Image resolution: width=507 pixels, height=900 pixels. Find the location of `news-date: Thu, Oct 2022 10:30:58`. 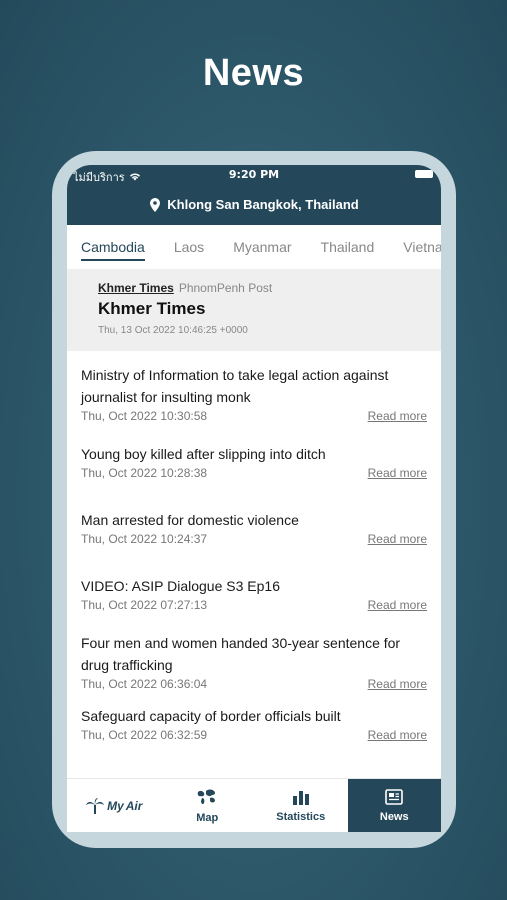

news-date: Thu, Oct 2022 10:30:58 is located at coordinates (144, 416).